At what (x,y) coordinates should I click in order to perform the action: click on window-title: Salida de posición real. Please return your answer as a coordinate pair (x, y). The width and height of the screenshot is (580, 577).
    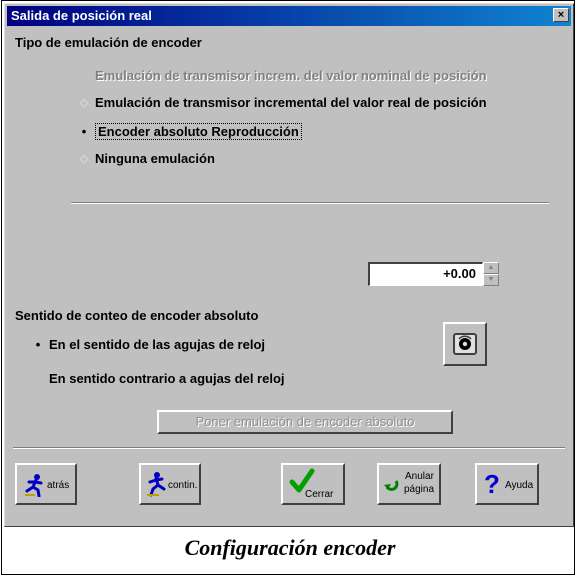
    Looking at the image, I should click on (81, 15).